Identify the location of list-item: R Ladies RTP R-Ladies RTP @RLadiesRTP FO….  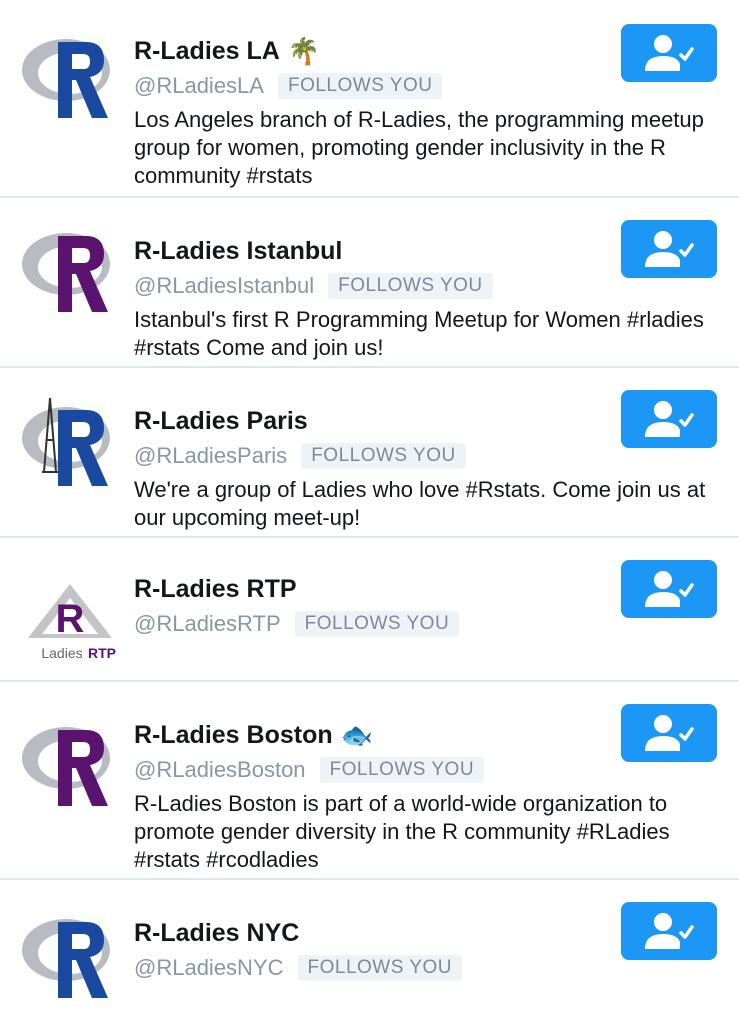
(369, 610).